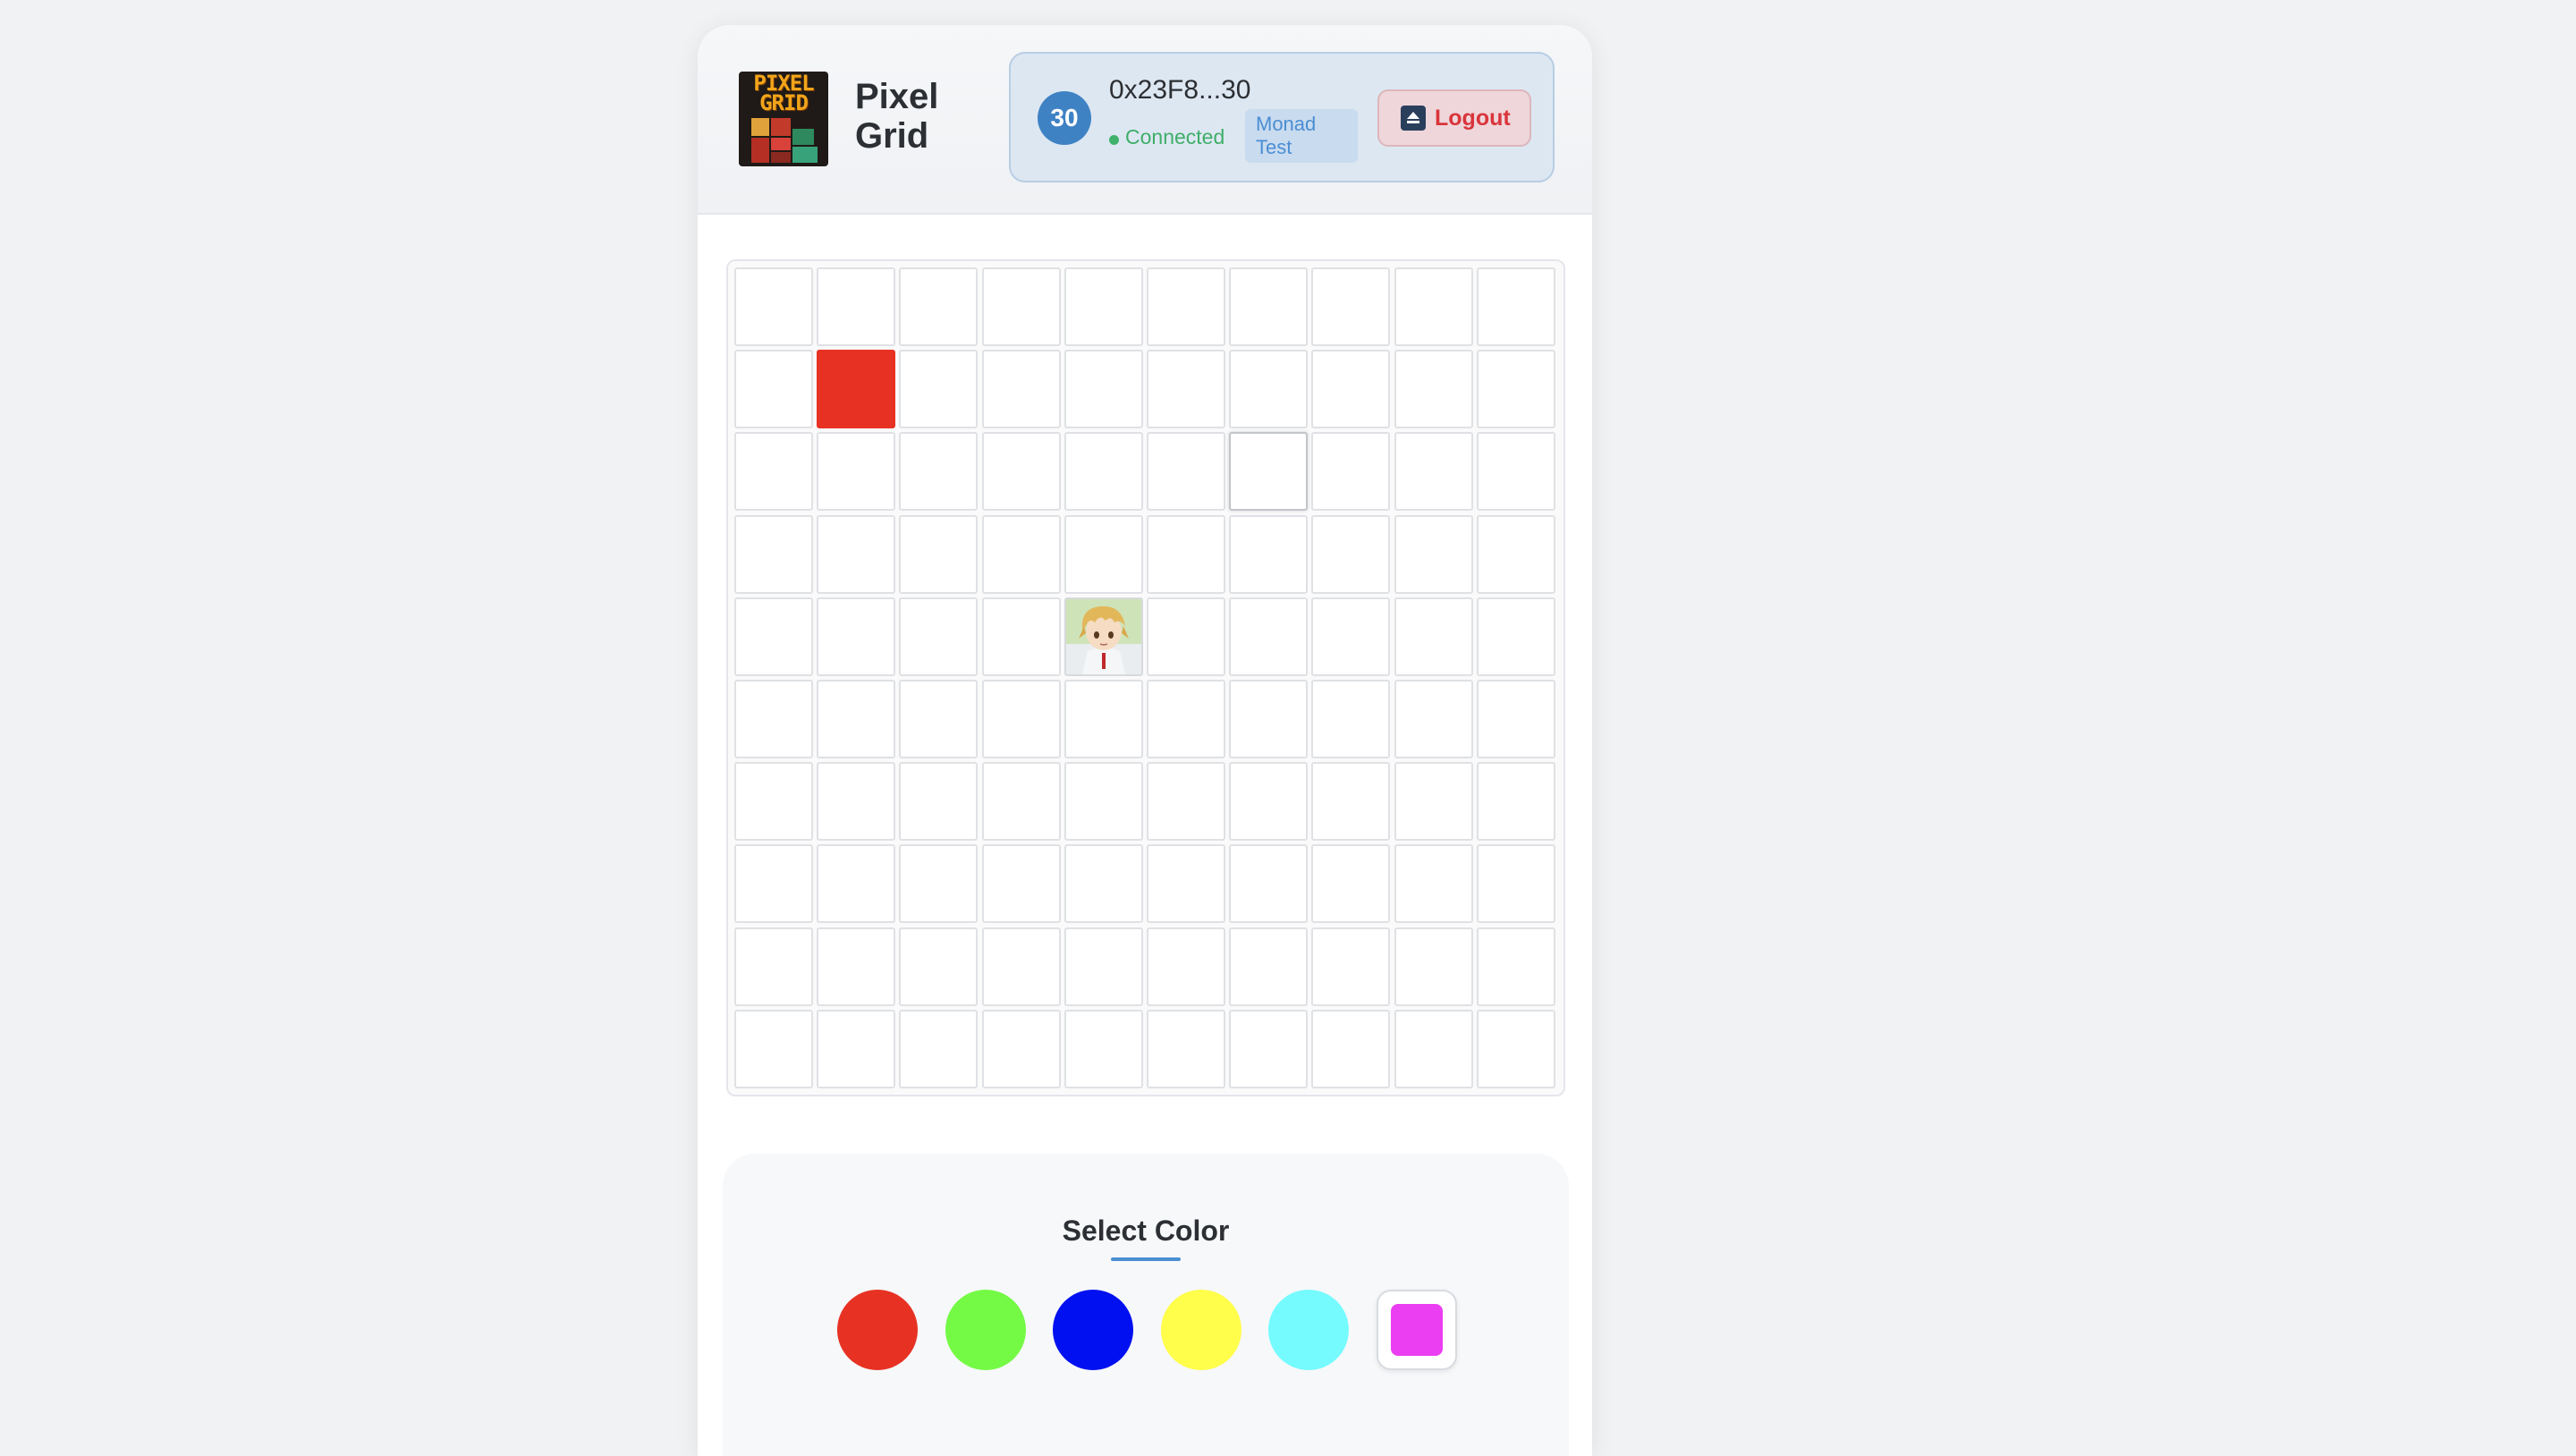 This screenshot has width=2576, height=1456. I want to click on color-swatch-cyan, so click(1308, 1330).